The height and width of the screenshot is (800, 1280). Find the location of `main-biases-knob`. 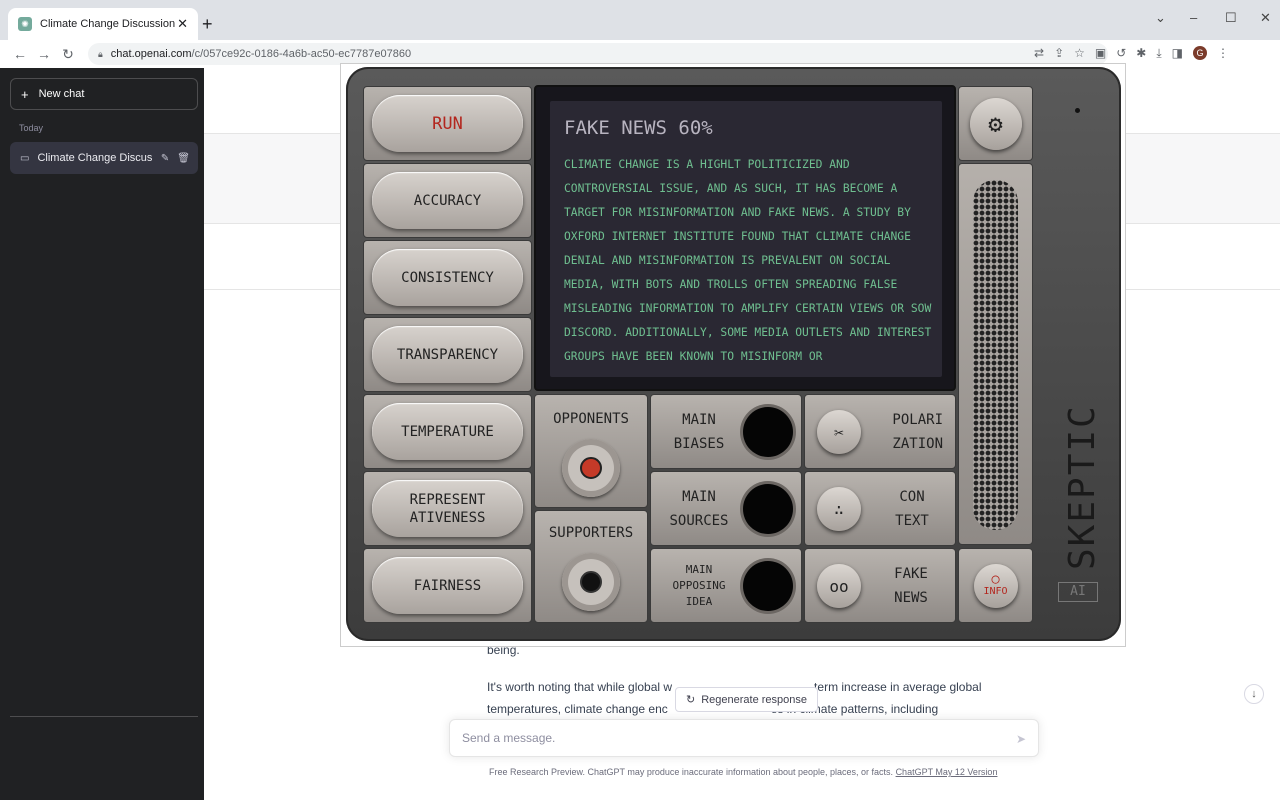

main-biases-knob is located at coordinates (768, 432).